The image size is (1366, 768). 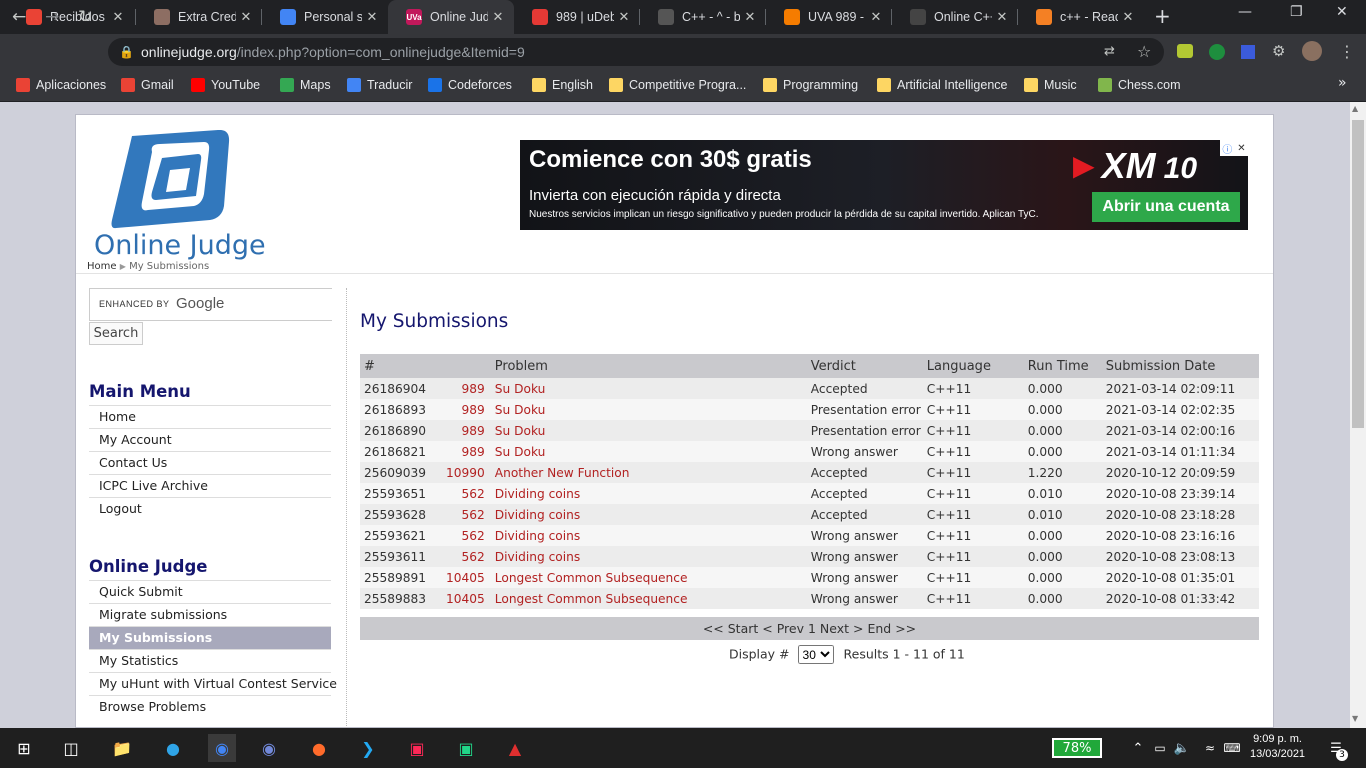 What do you see at coordinates (1342, 12) in the screenshot?
I see `close-window-icon: ✕` at bounding box center [1342, 12].